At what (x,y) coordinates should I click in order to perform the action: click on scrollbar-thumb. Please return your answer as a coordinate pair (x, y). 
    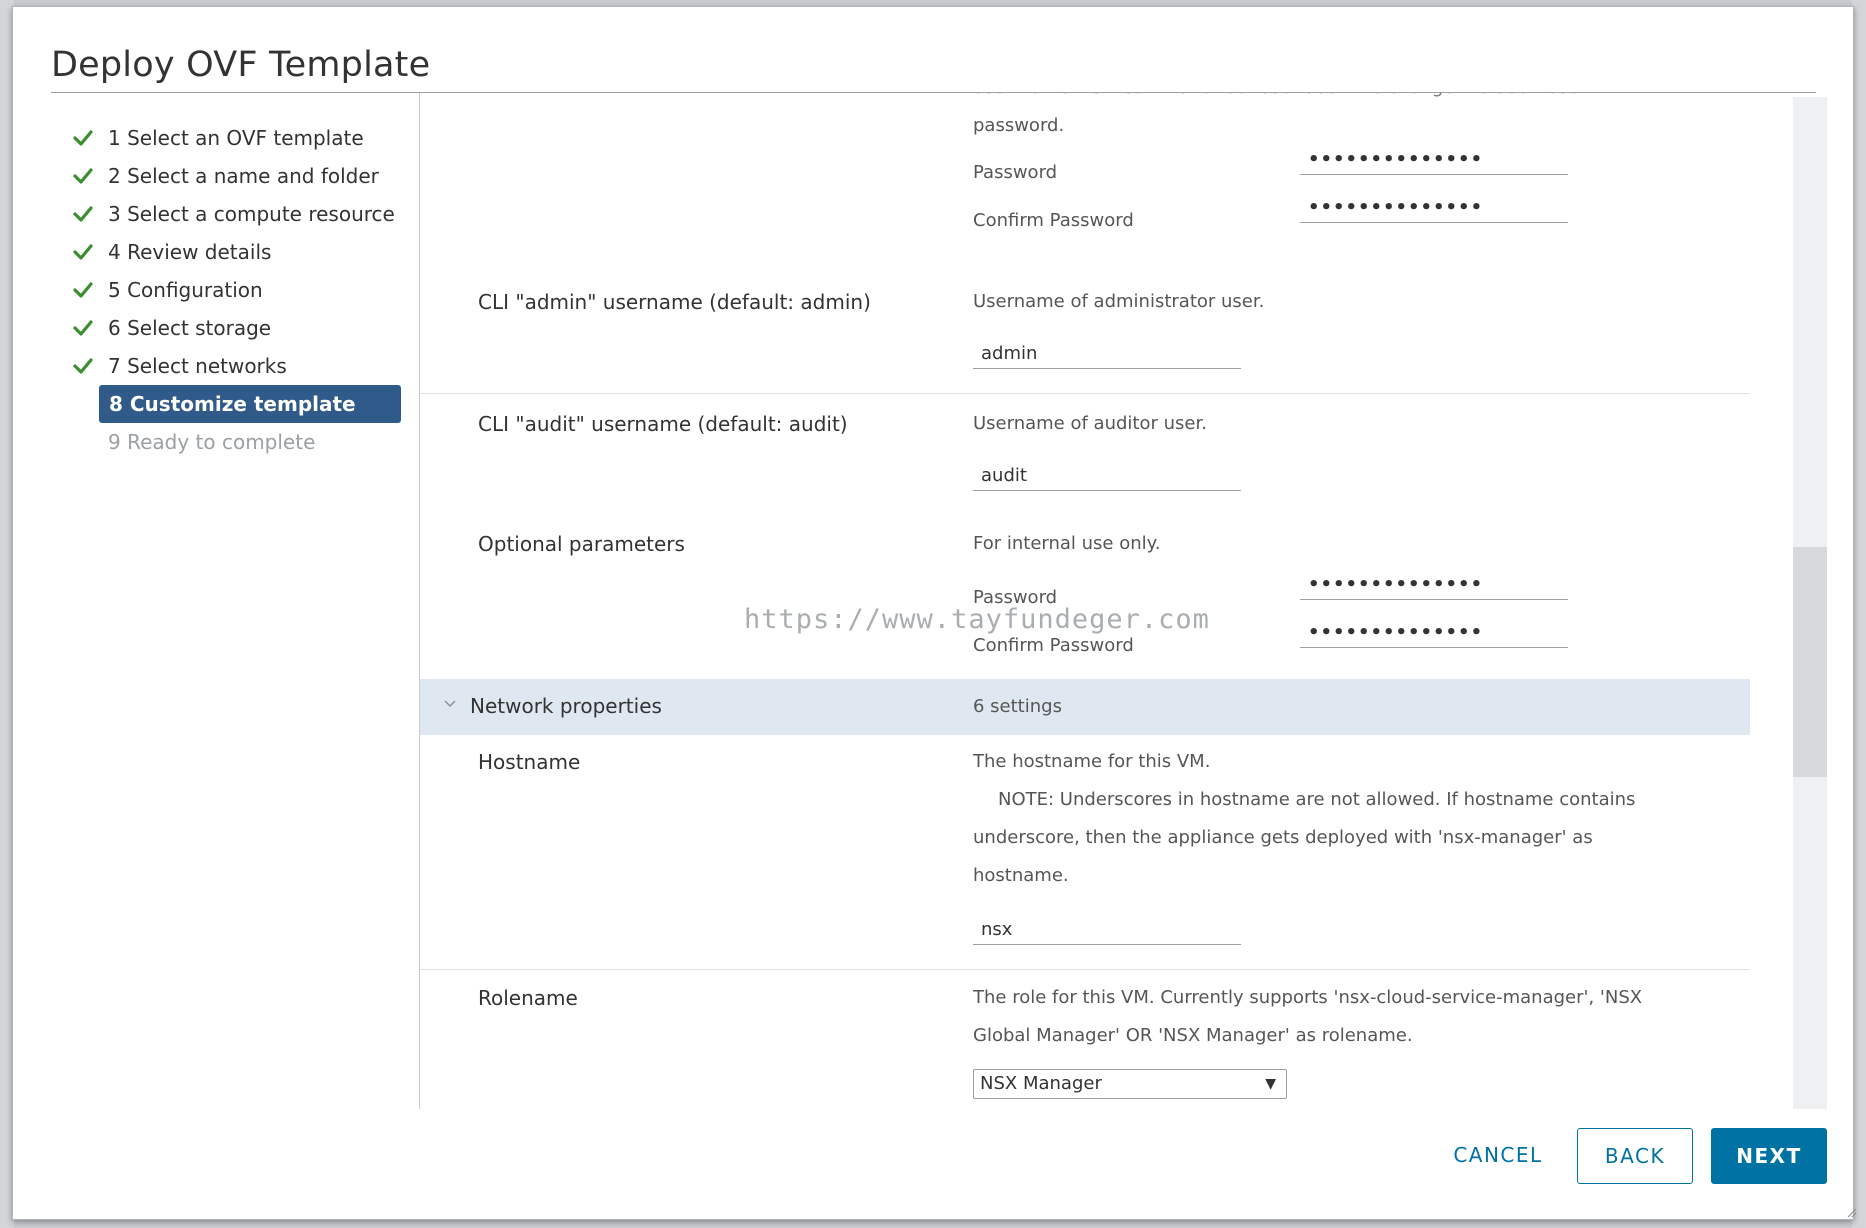
    Looking at the image, I should click on (1810, 662).